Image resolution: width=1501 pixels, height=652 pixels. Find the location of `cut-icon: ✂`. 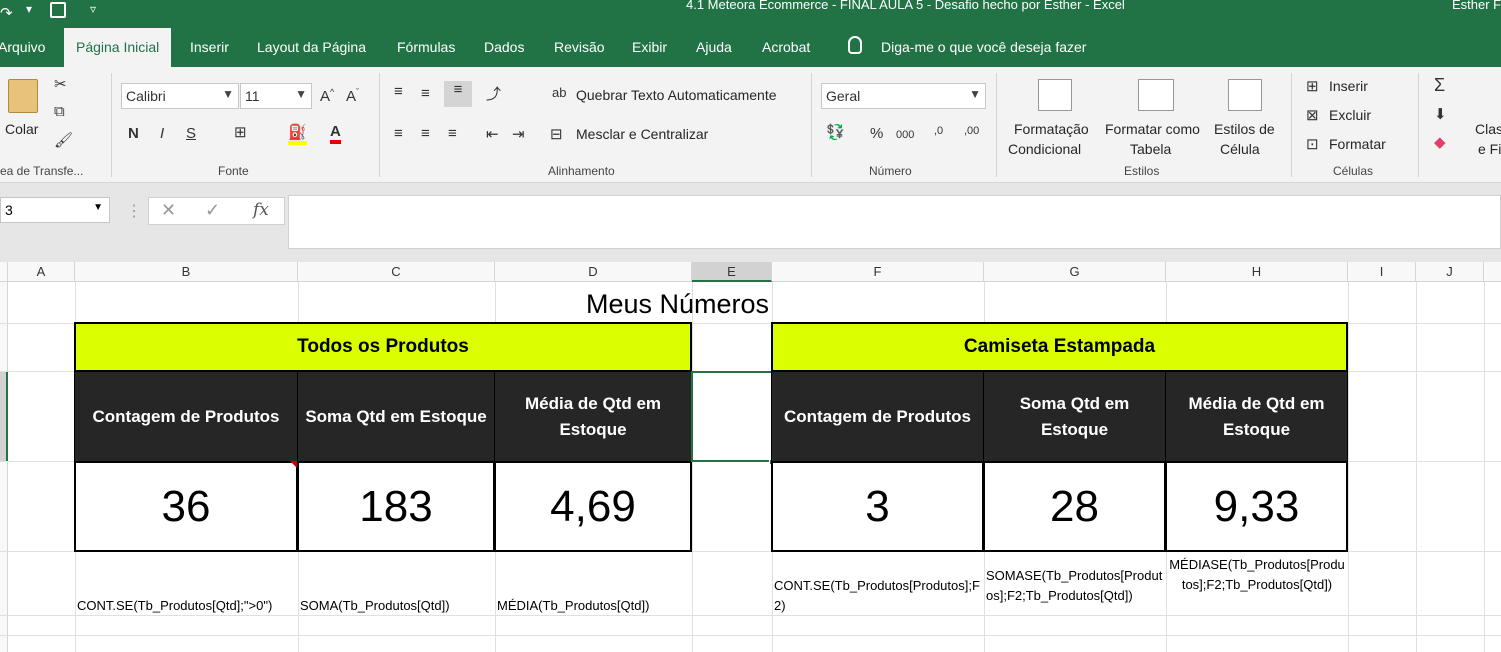

cut-icon: ✂ is located at coordinates (60, 84).